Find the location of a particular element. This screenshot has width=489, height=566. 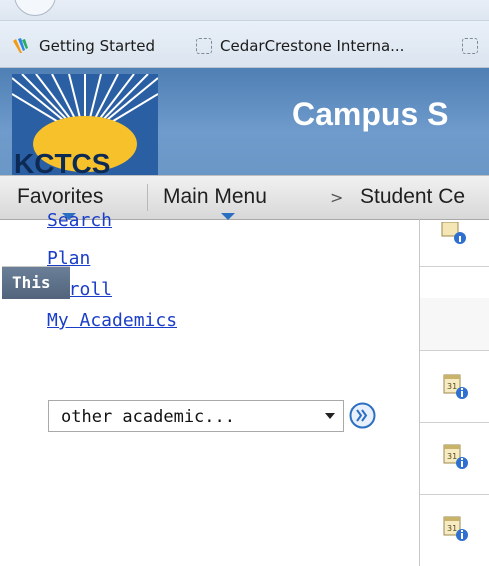

calendar-info-icon is located at coordinates (453, 235).